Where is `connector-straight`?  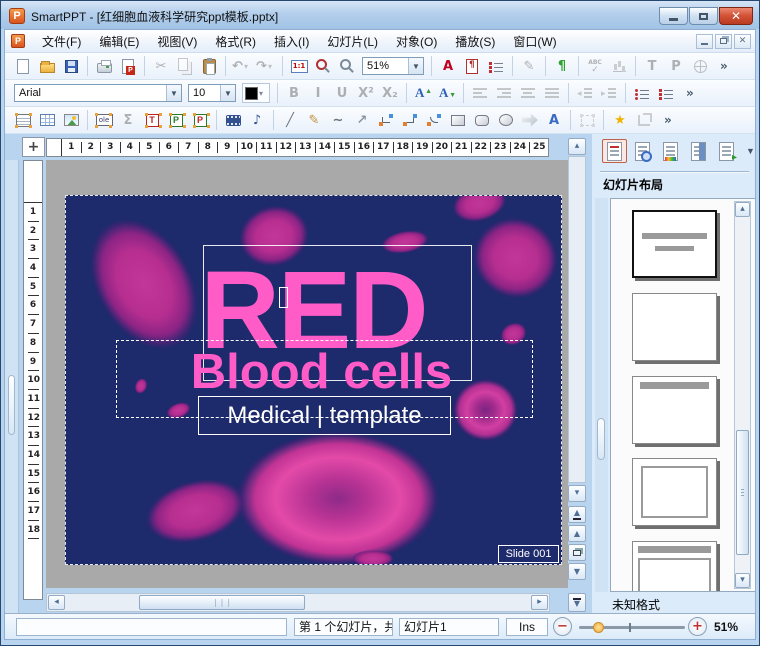 connector-straight is located at coordinates (386, 120).